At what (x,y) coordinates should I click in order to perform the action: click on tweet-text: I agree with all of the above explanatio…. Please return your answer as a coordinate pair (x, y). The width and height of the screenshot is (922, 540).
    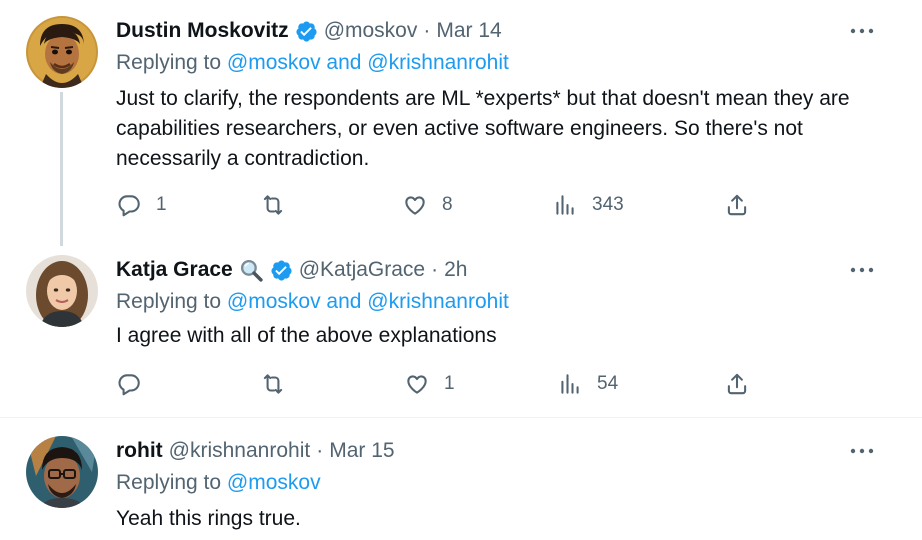
    Looking at the image, I should click on (306, 335).